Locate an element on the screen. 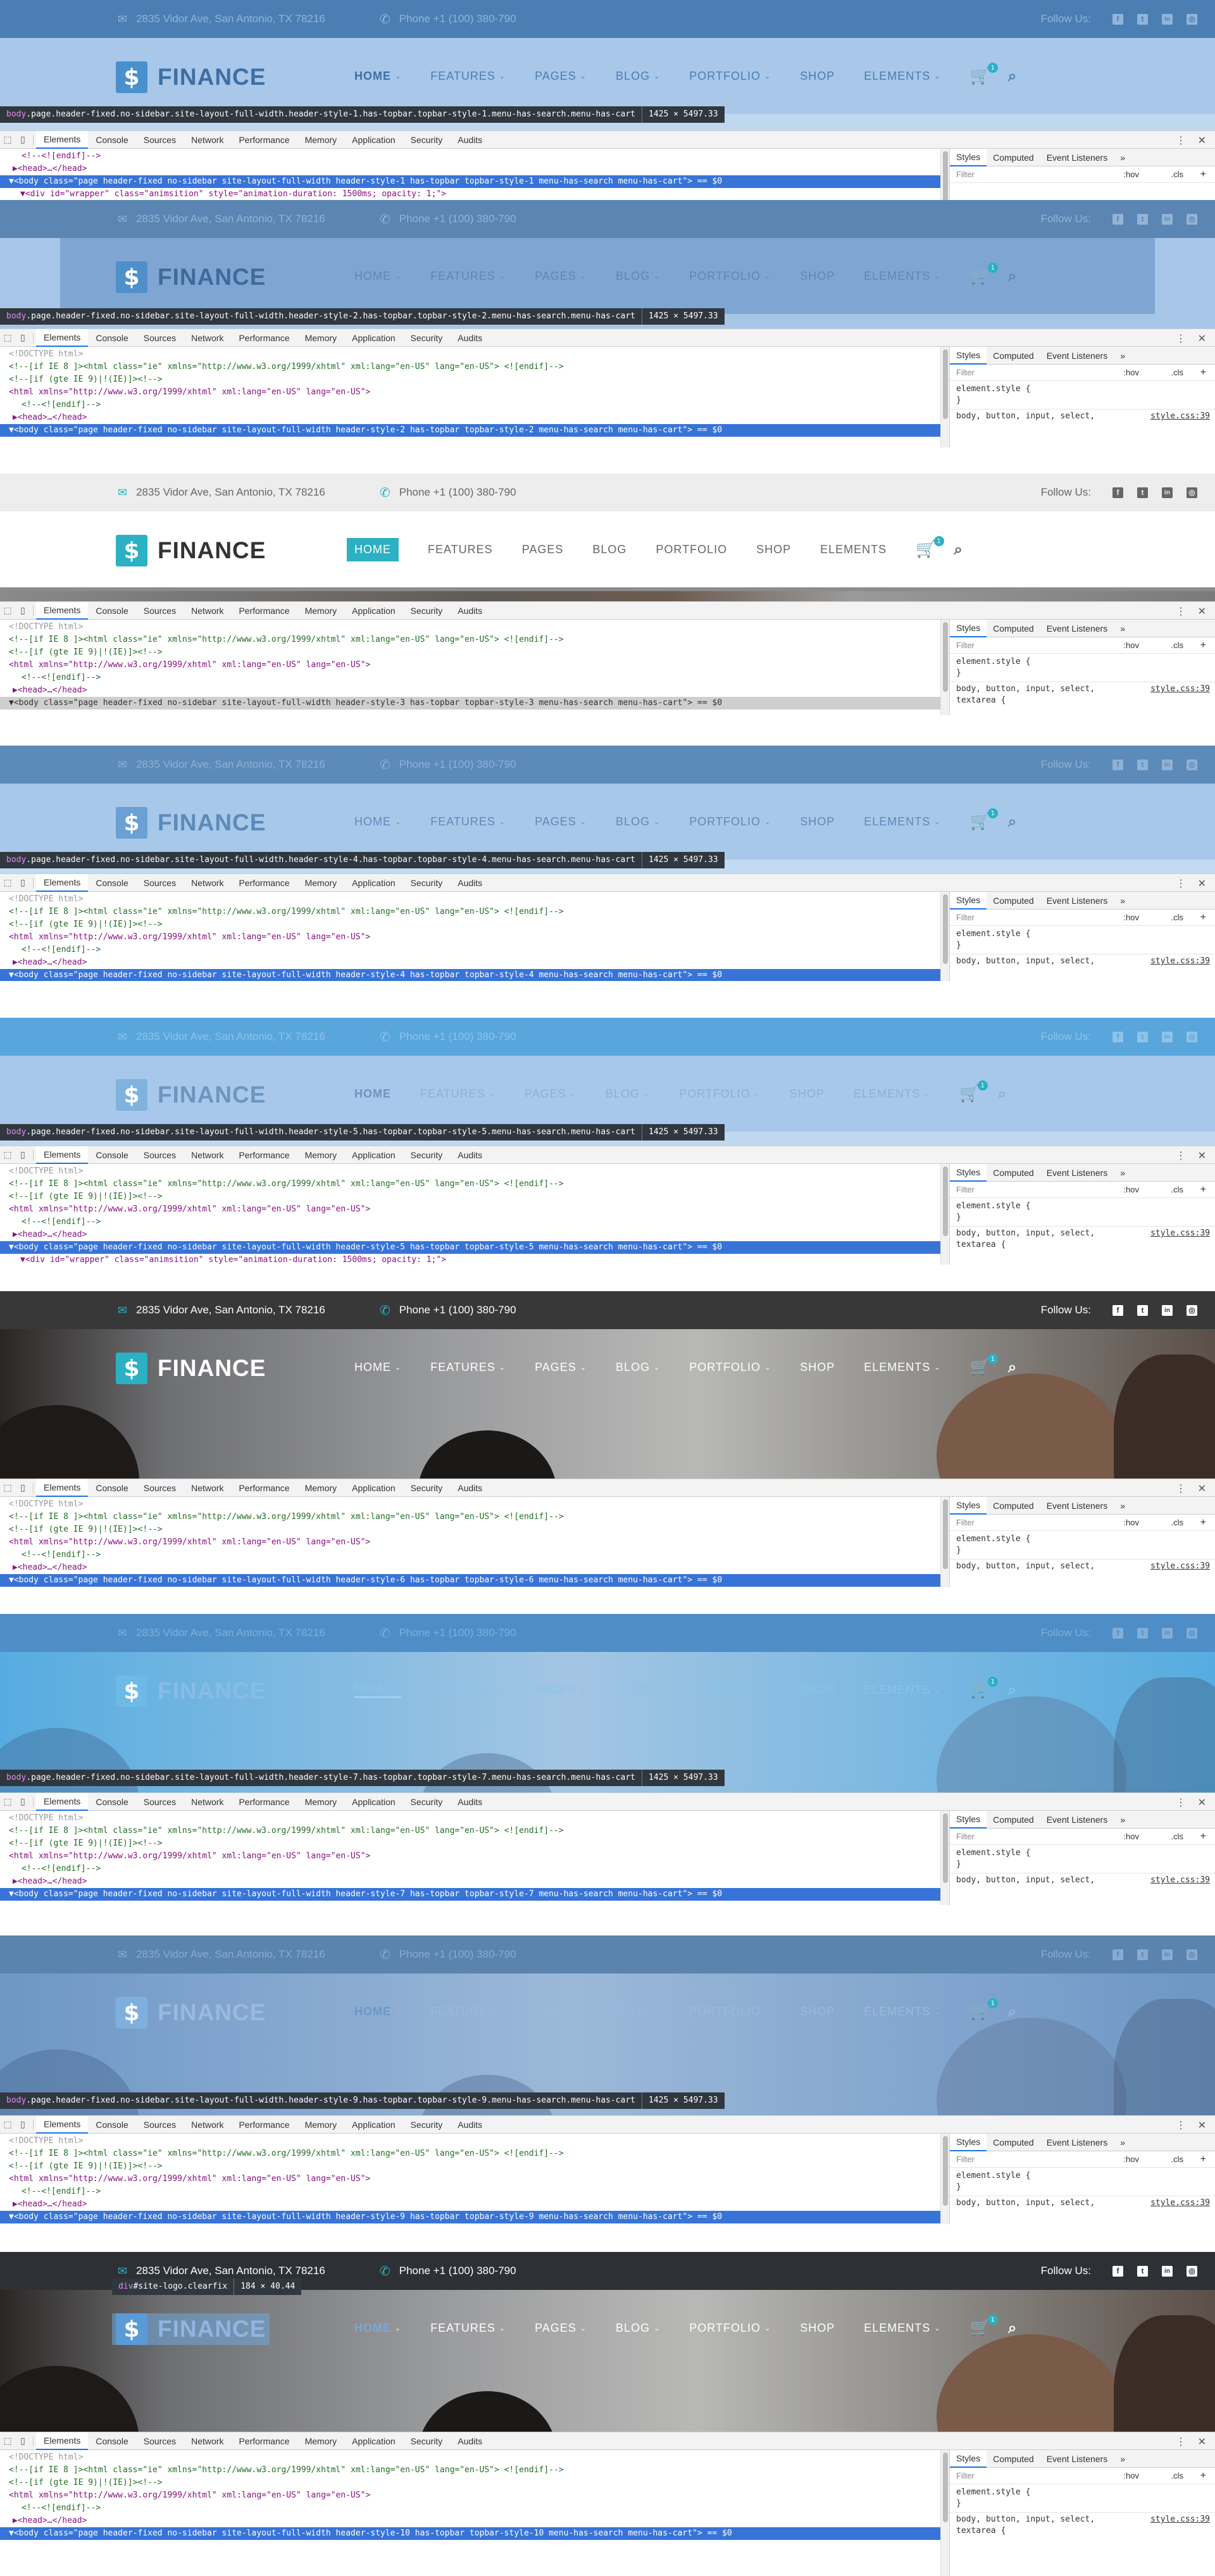 This screenshot has height=2576, width=1215. search-icon: ⌕ is located at coordinates (1012, 821).